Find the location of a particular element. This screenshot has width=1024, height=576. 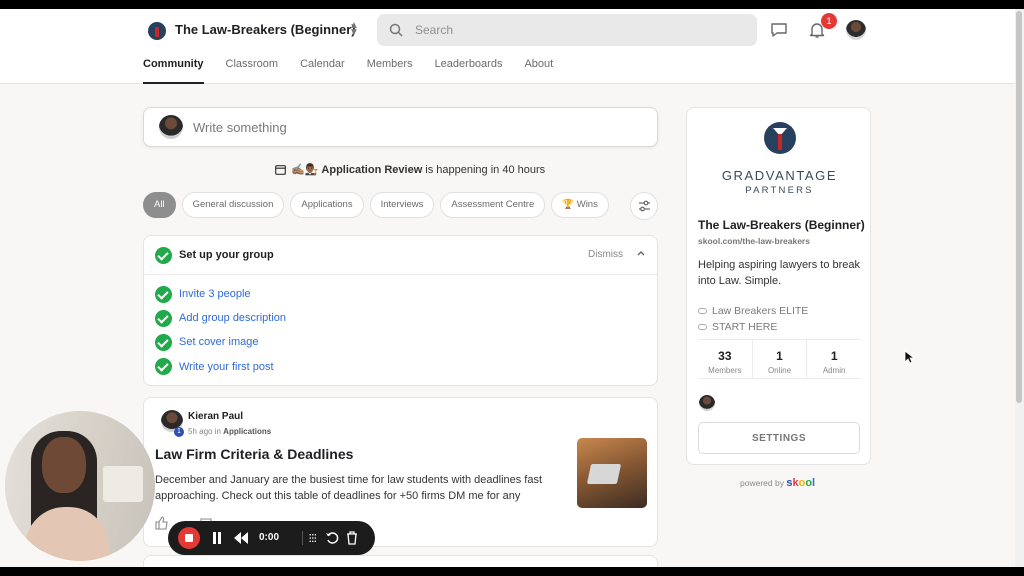

search-icon is located at coordinates (396, 30).